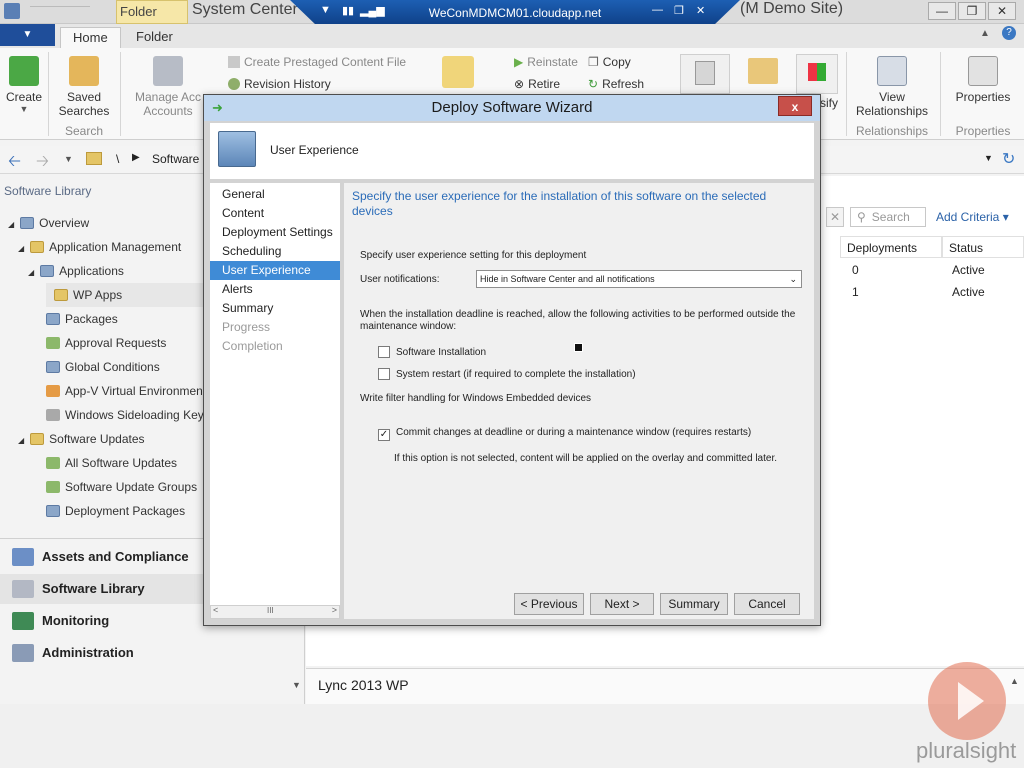 This screenshot has width=1024, height=768. I want to click on column-header-status: Status, so click(983, 247).